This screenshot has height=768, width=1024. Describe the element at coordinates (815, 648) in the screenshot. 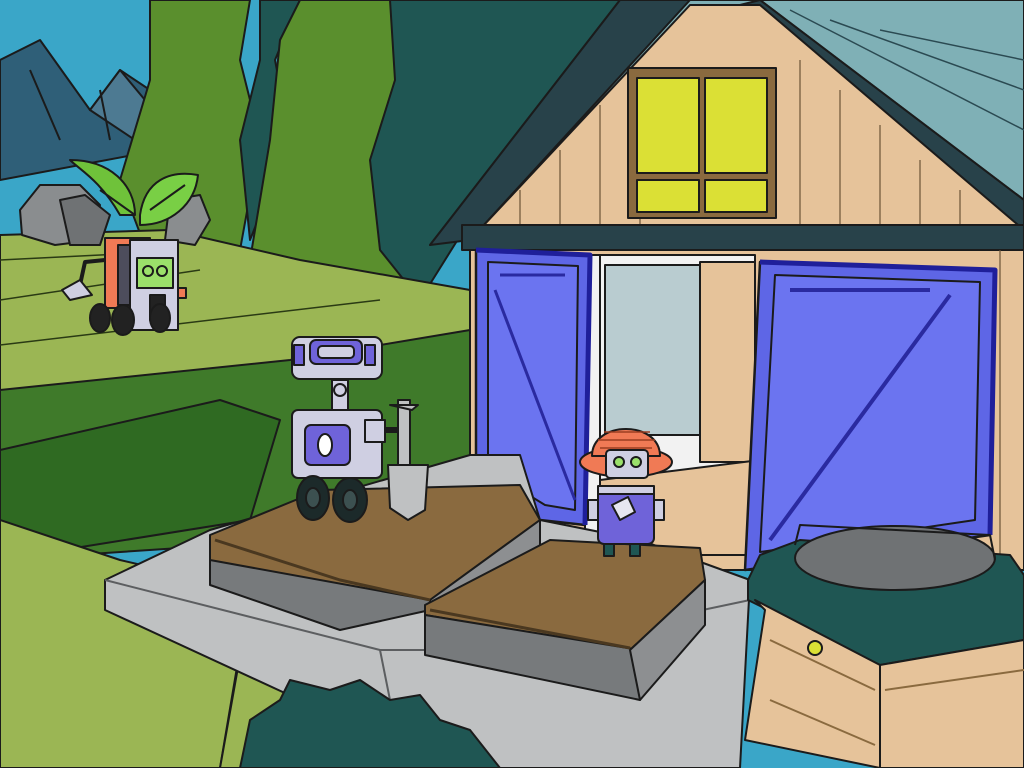

I see `drawer-knob` at that location.